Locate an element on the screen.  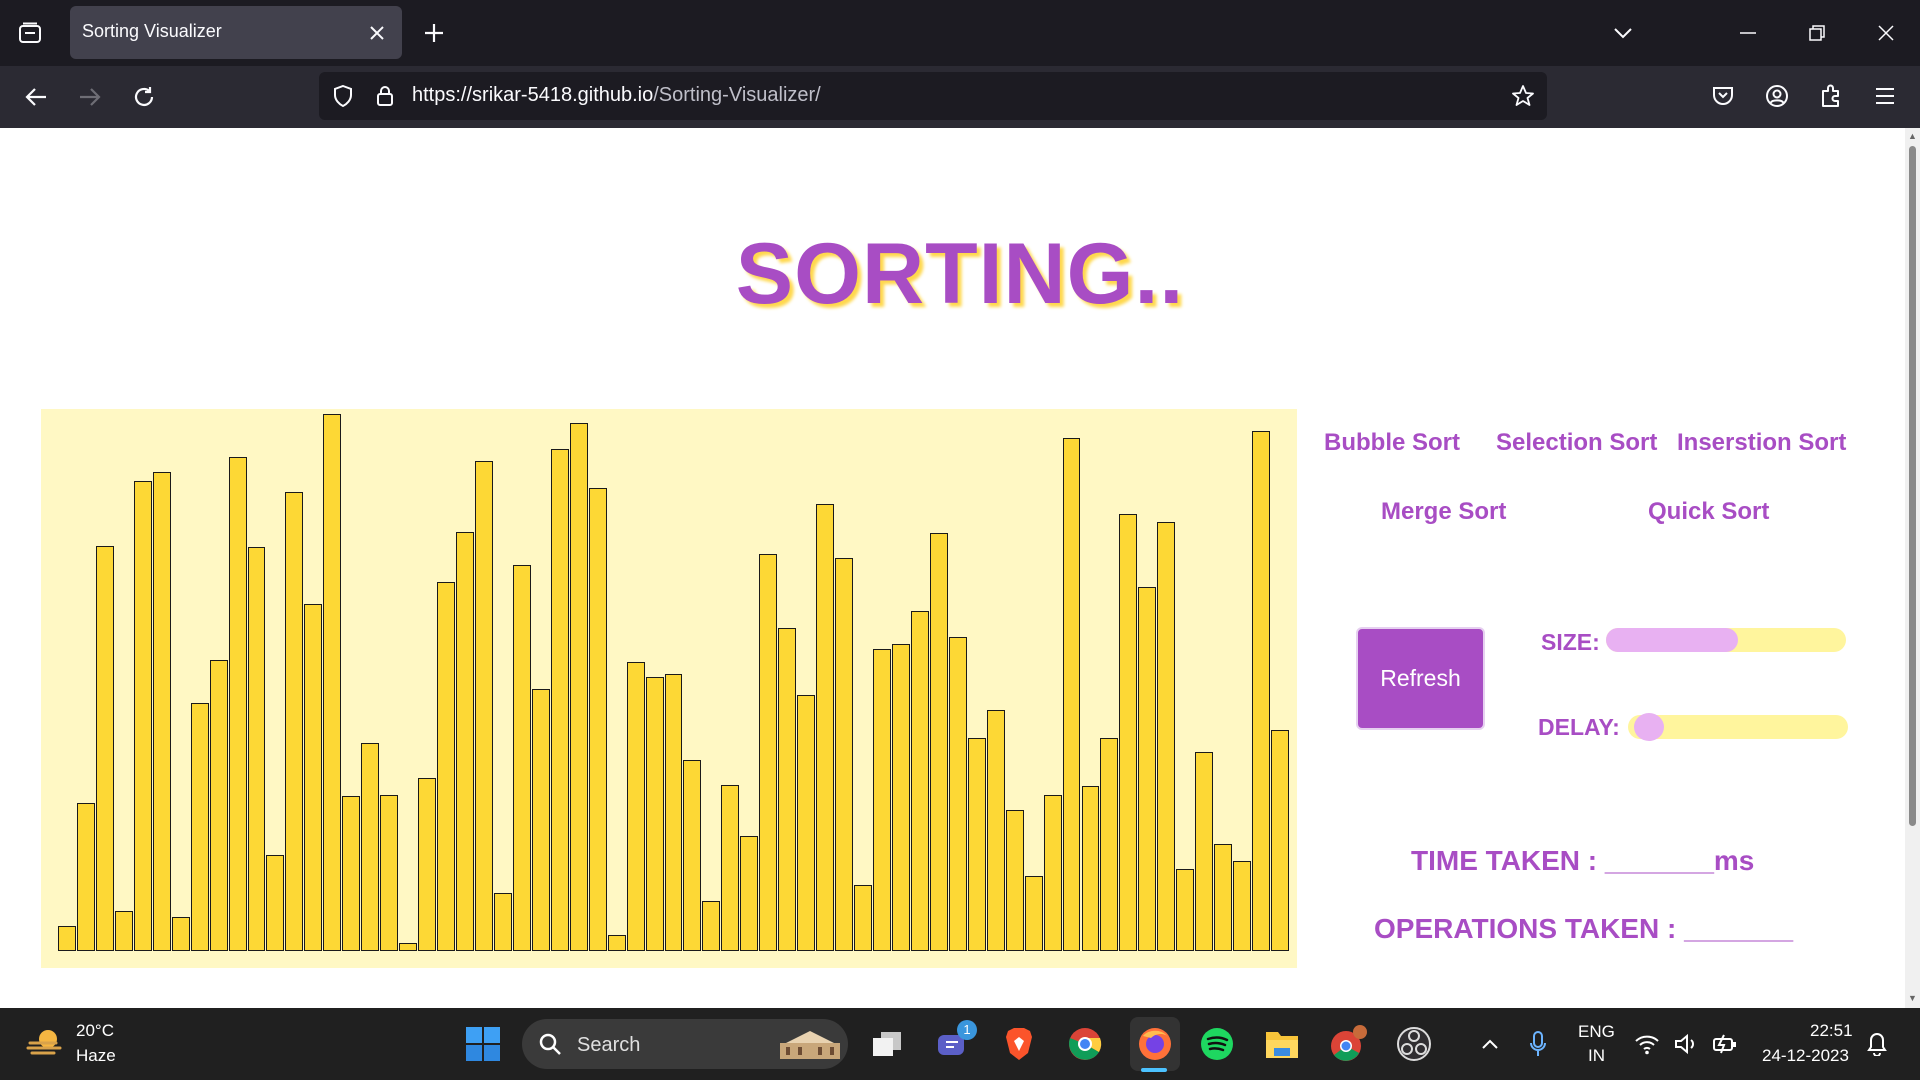
volume-icon is located at coordinates (1686, 1044).